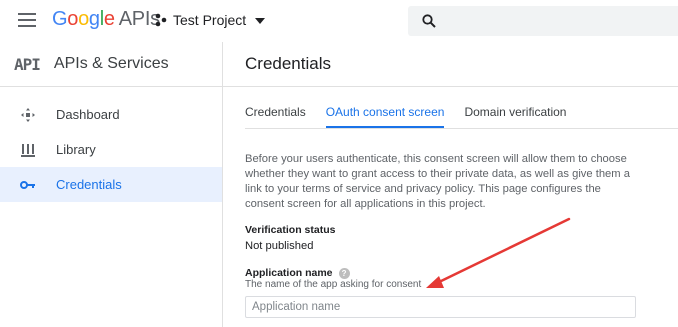 The height and width of the screenshot is (327, 678). I want to click on search-icon, so click(429, 21).